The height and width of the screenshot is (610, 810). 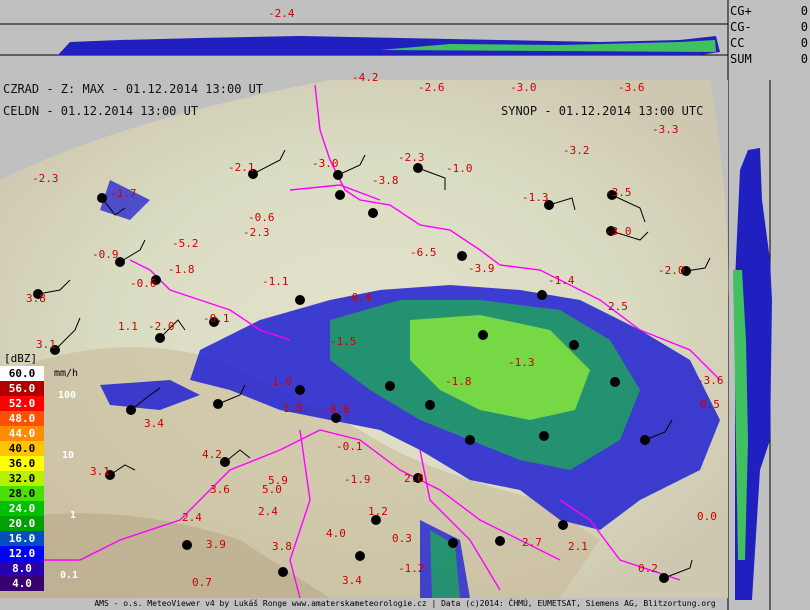 What do you see at coordinates (123, 193) in the screenshot?
I see `svg-text: -1.7` at bounding box center [123, 193].